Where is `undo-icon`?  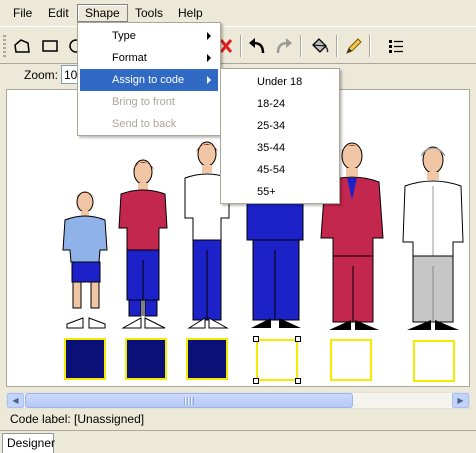 undo-icon is located at coordinates (257, 46).